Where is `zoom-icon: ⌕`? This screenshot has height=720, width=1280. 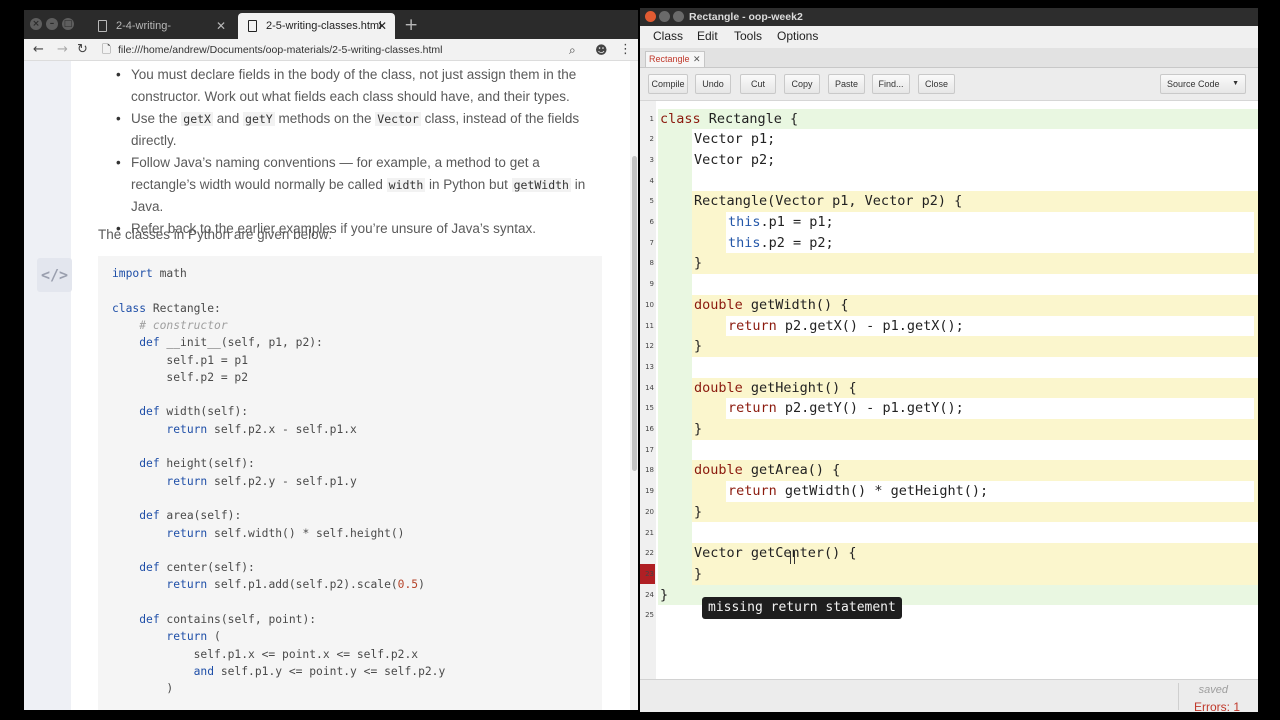 zoom-icon: ⌕ is located at coordinates (572, 50).